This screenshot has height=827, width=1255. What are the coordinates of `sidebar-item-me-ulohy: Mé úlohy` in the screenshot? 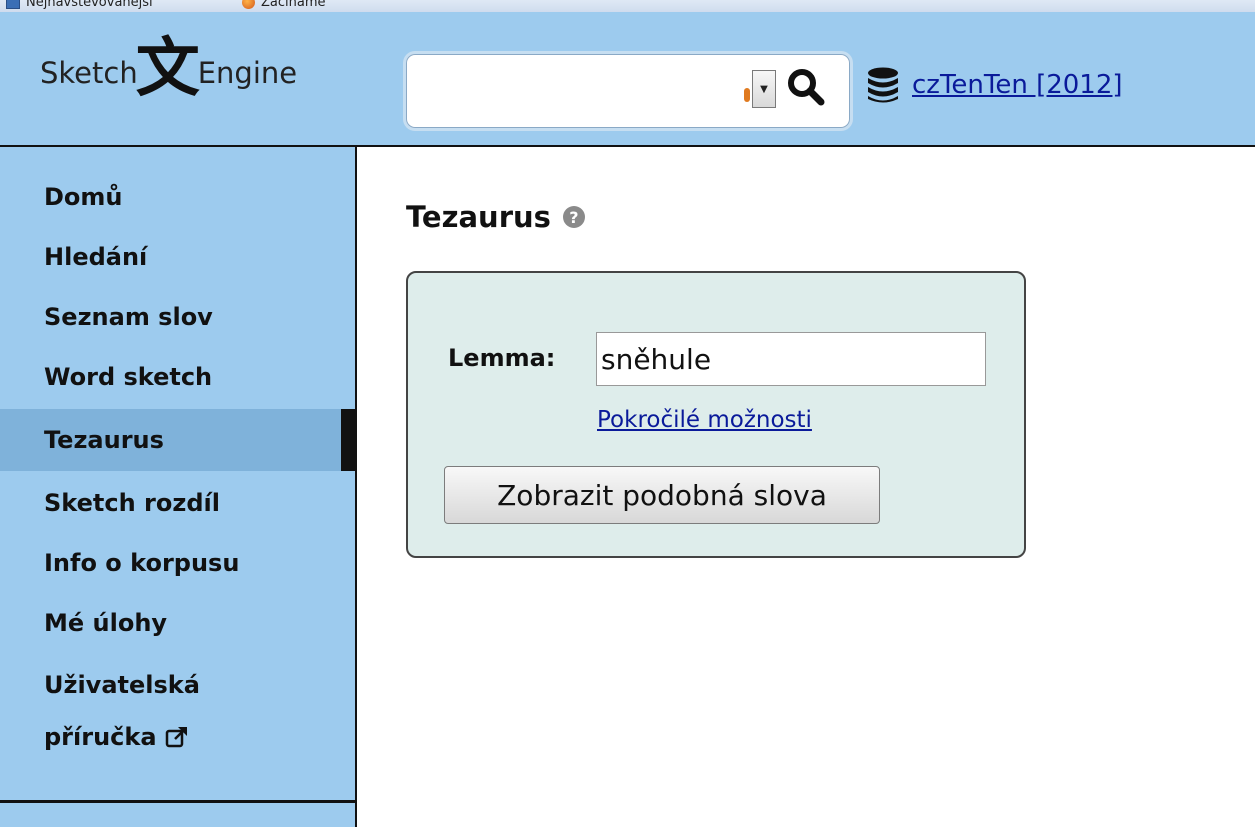 It's located at (177, 623).